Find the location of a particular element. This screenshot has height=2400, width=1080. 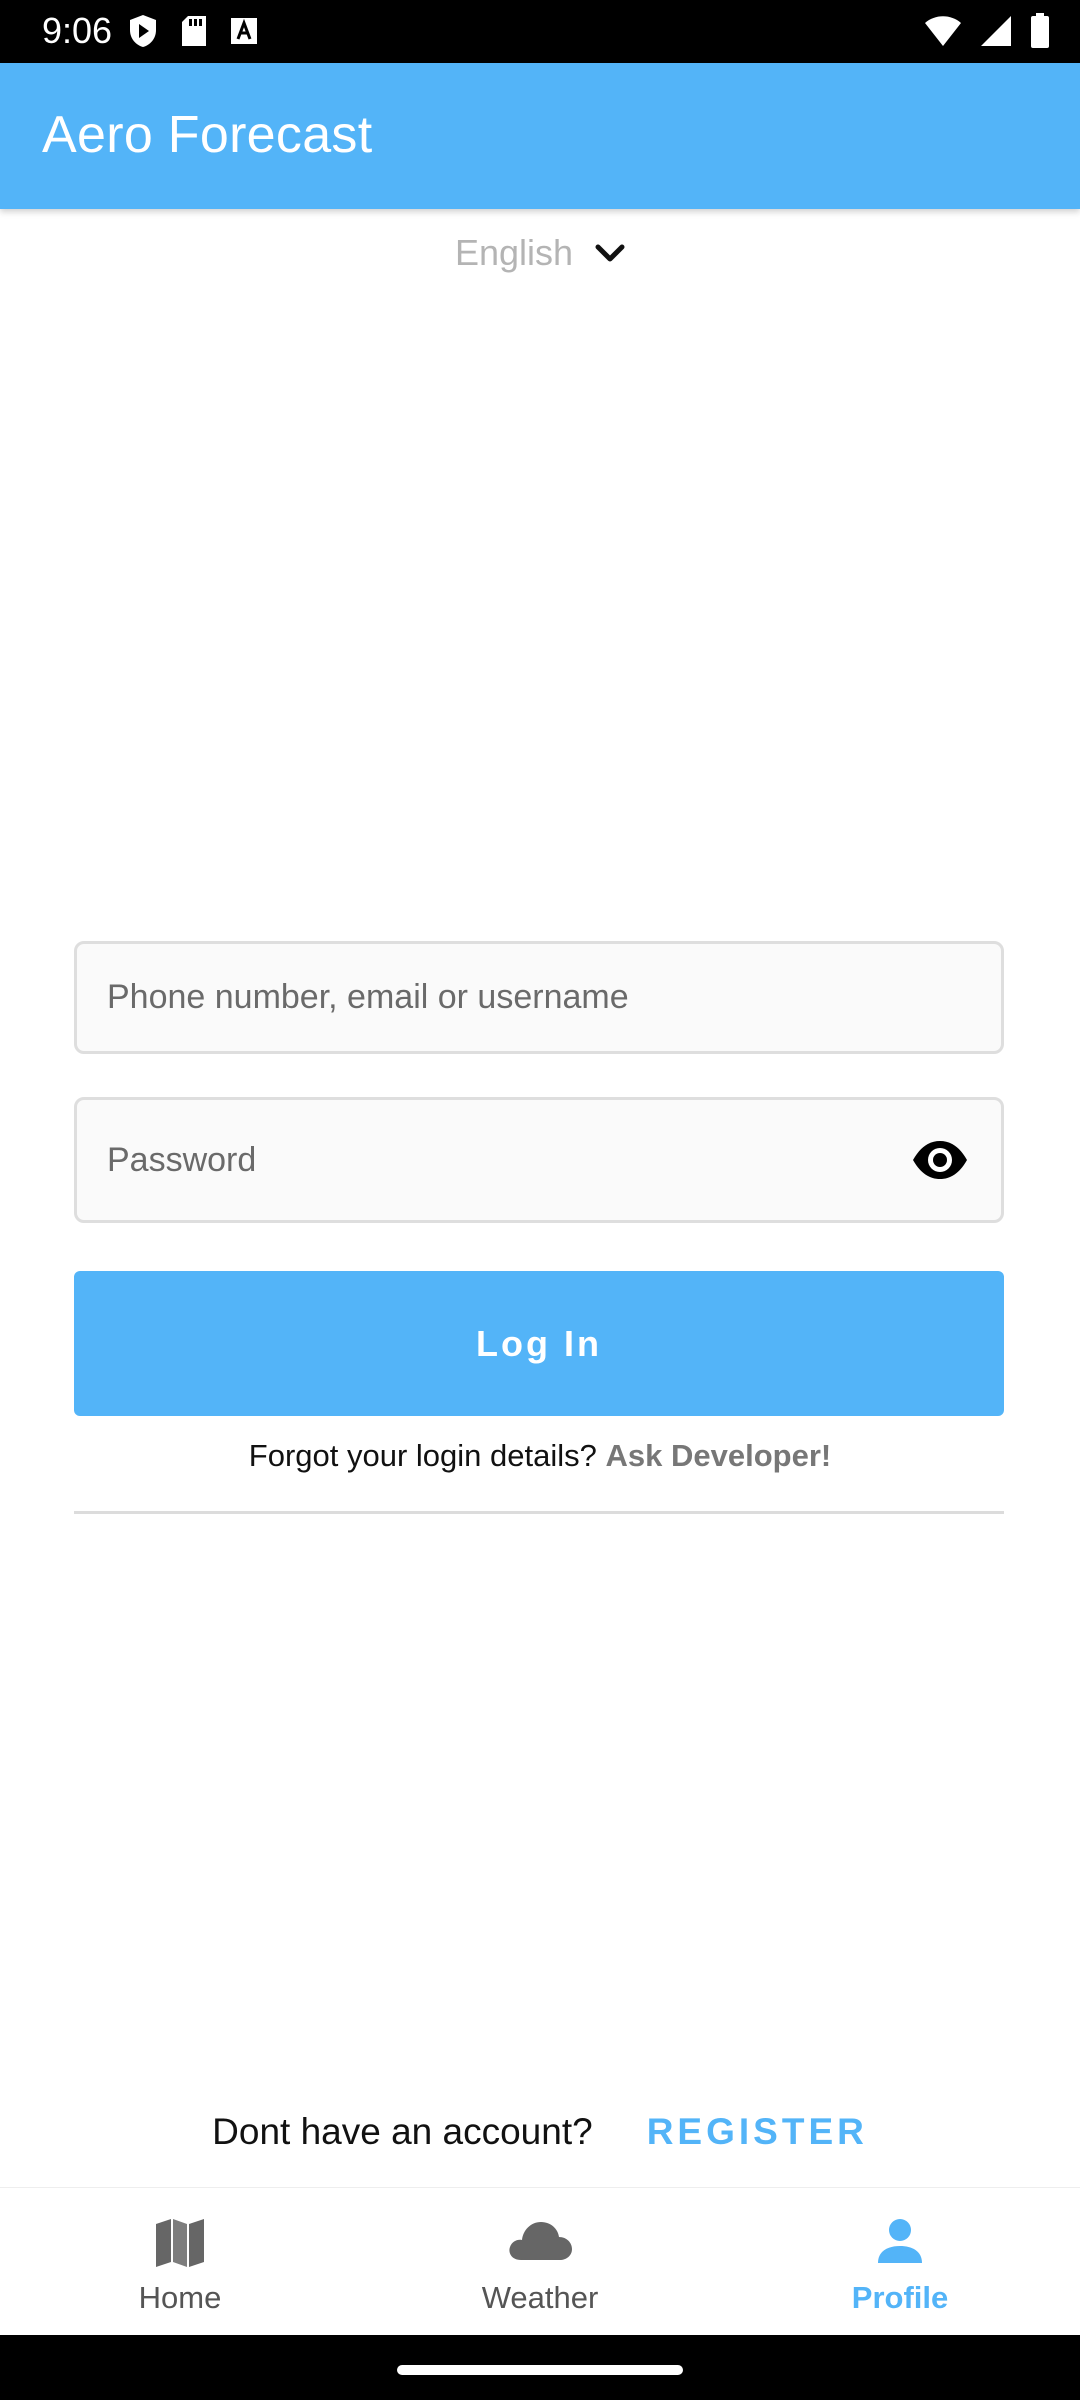

home-gesture-handle is located at coordinates (540, 2370).